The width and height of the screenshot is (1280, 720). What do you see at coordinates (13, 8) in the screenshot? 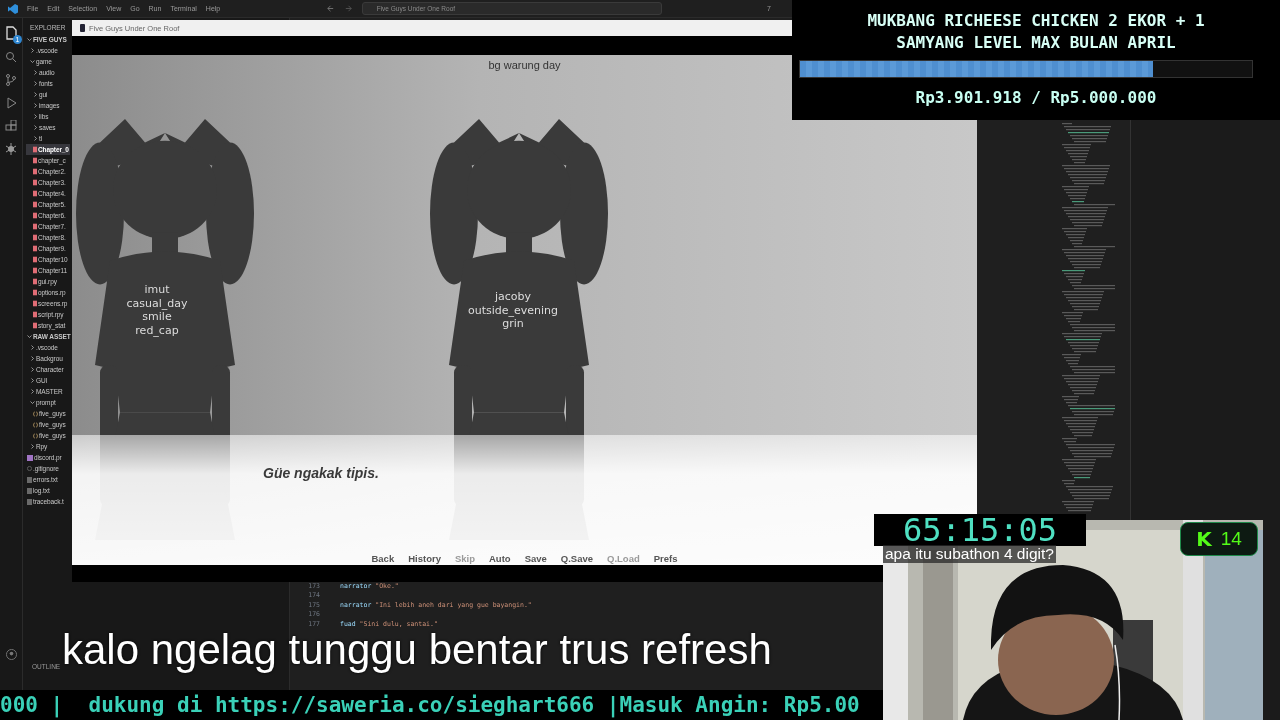
I see `app-logo-icon` at bounding box center [13, 8].